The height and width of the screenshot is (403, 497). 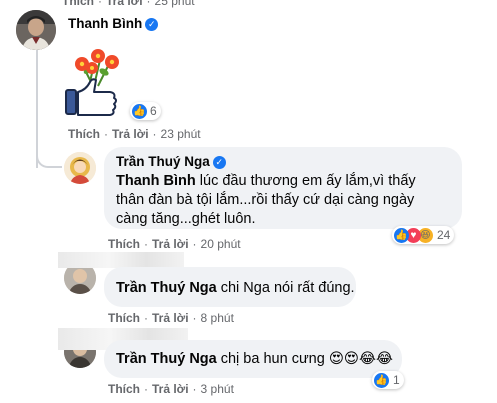 I want to click on flower-like-sticker, so click(x=98, y=84).